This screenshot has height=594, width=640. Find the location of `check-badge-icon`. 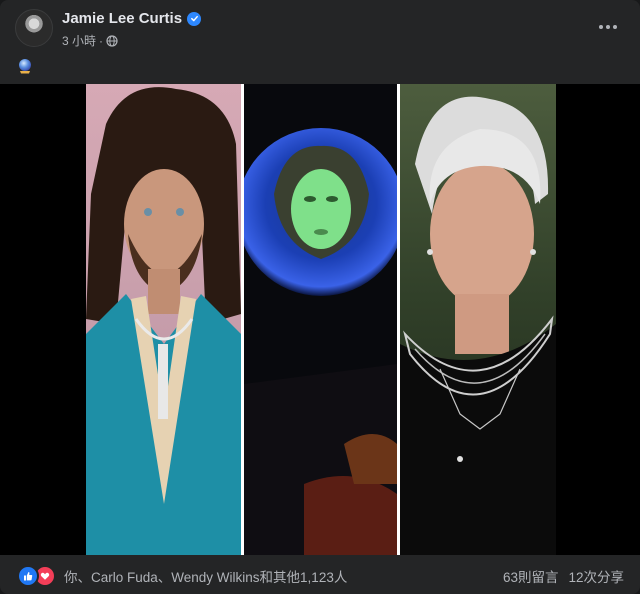

check-badge-icon is located at coordinates (194, 18).